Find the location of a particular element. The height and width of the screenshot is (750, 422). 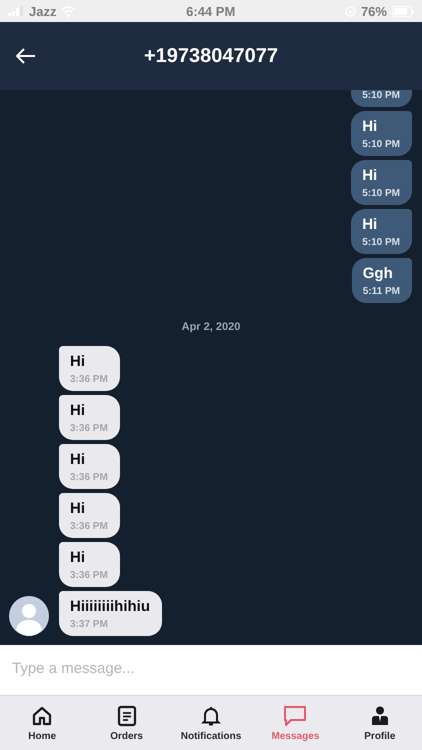

document-icon is located at coordinates (127, 716).